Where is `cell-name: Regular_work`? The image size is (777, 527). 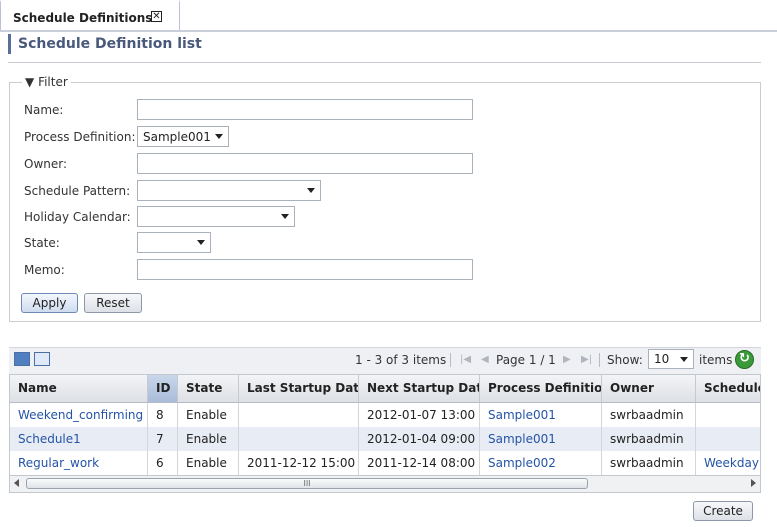 cell-name: Regular_work is located at coordinates (79, 463).